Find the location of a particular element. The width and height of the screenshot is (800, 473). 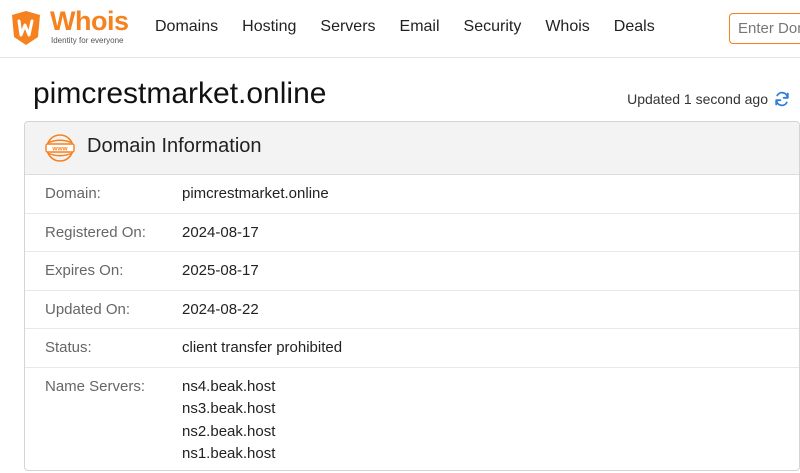

nav-whois: Whois is located at coordinates (567, 27).